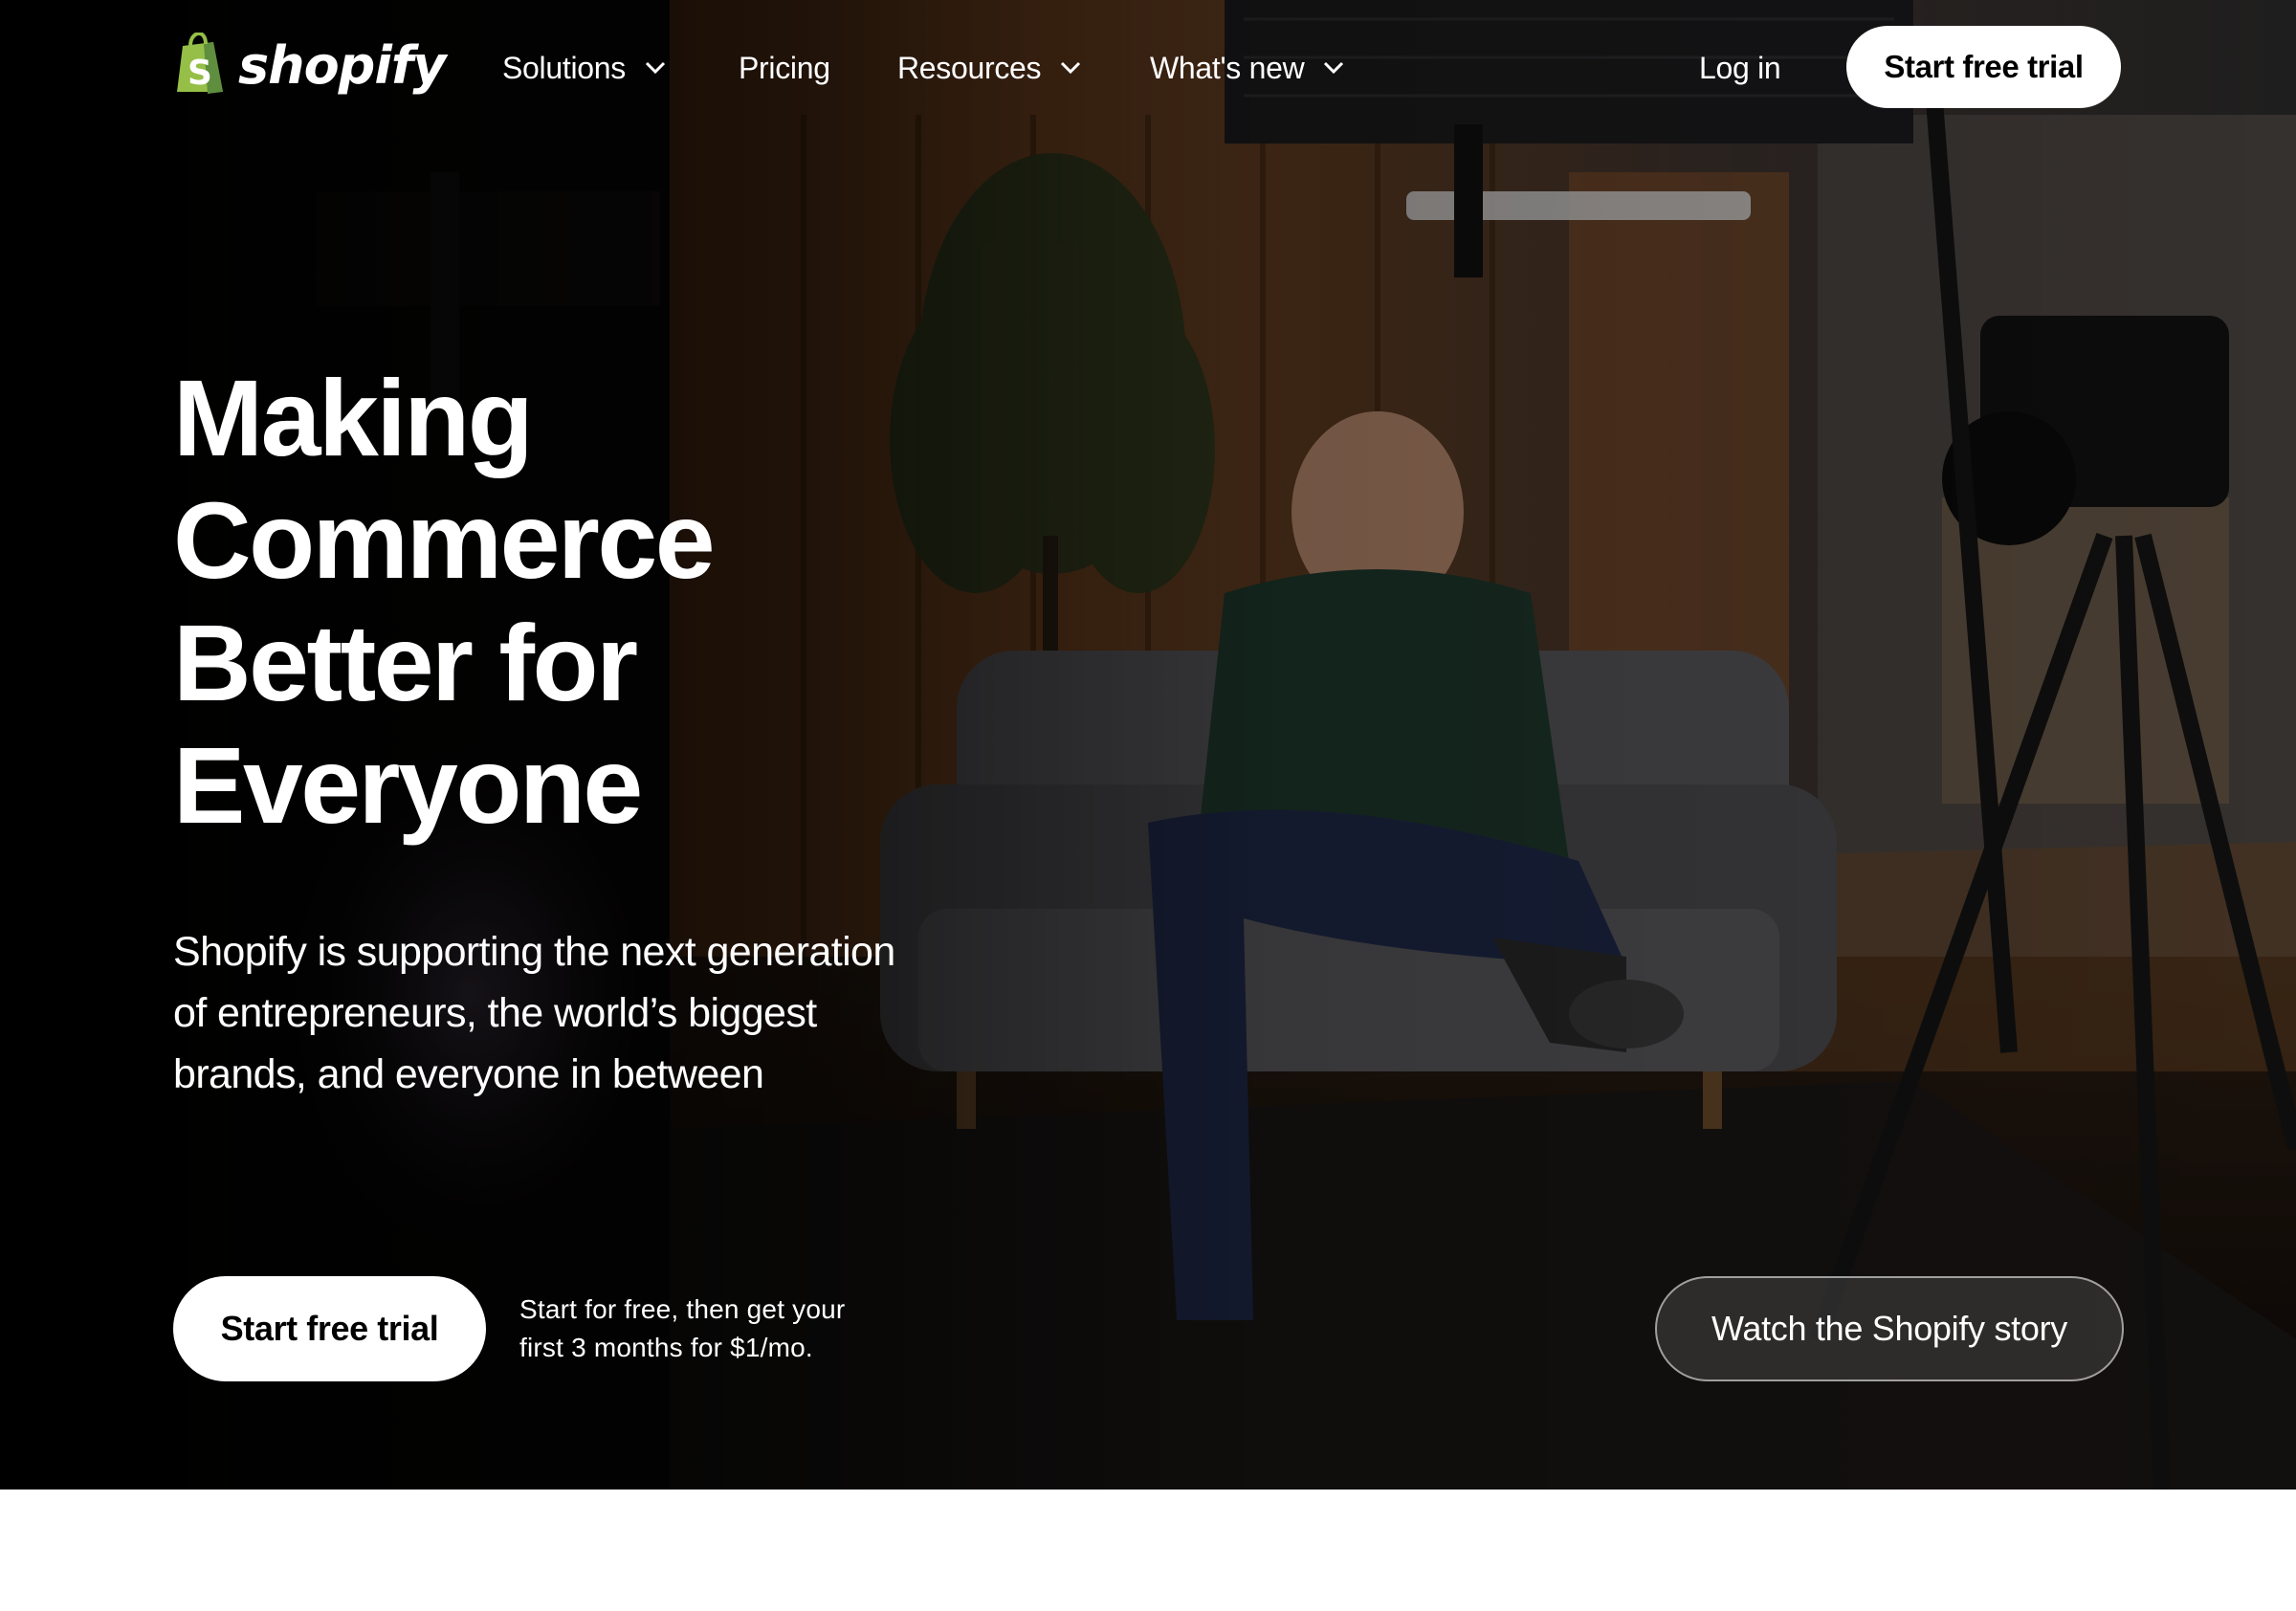 The image size is (2296, 1611). Describe the element at coordinates (683, 1309) in the screenshot. I see `trial-offer-line: Start for free, then get your` at that location.